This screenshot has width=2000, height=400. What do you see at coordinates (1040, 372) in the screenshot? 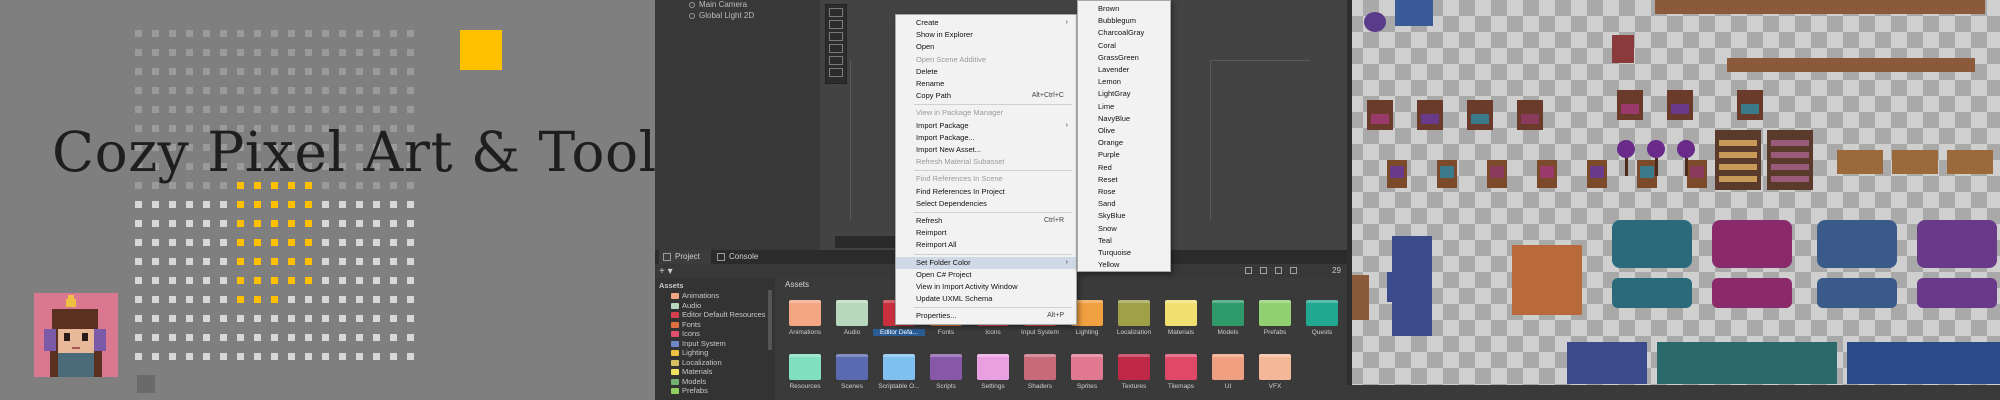
I see `asset-folder: Shaders` at bounding box center [1040, 372].